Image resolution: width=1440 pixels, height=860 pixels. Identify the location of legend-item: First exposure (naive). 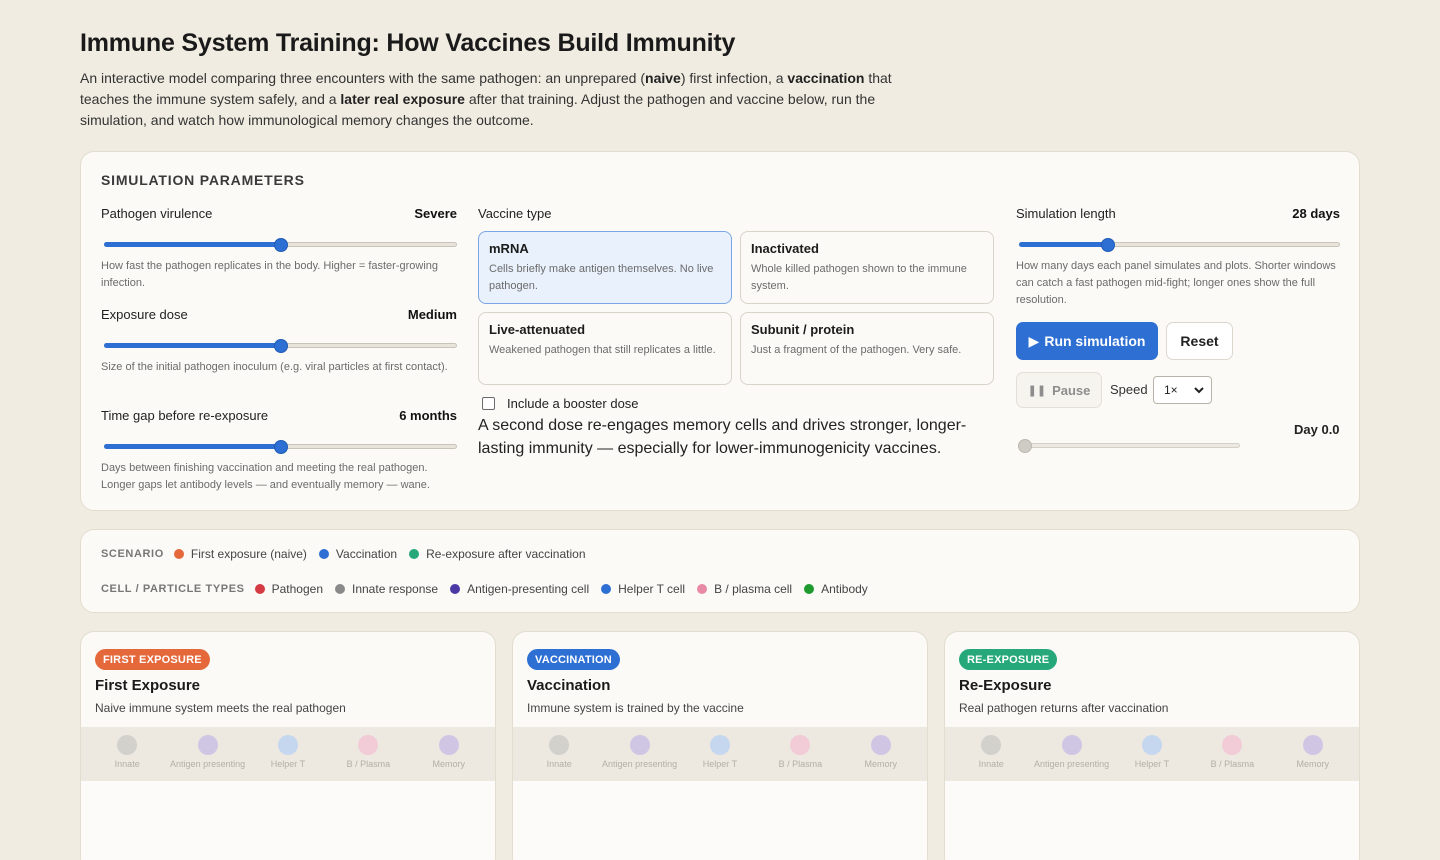
(240, 554).